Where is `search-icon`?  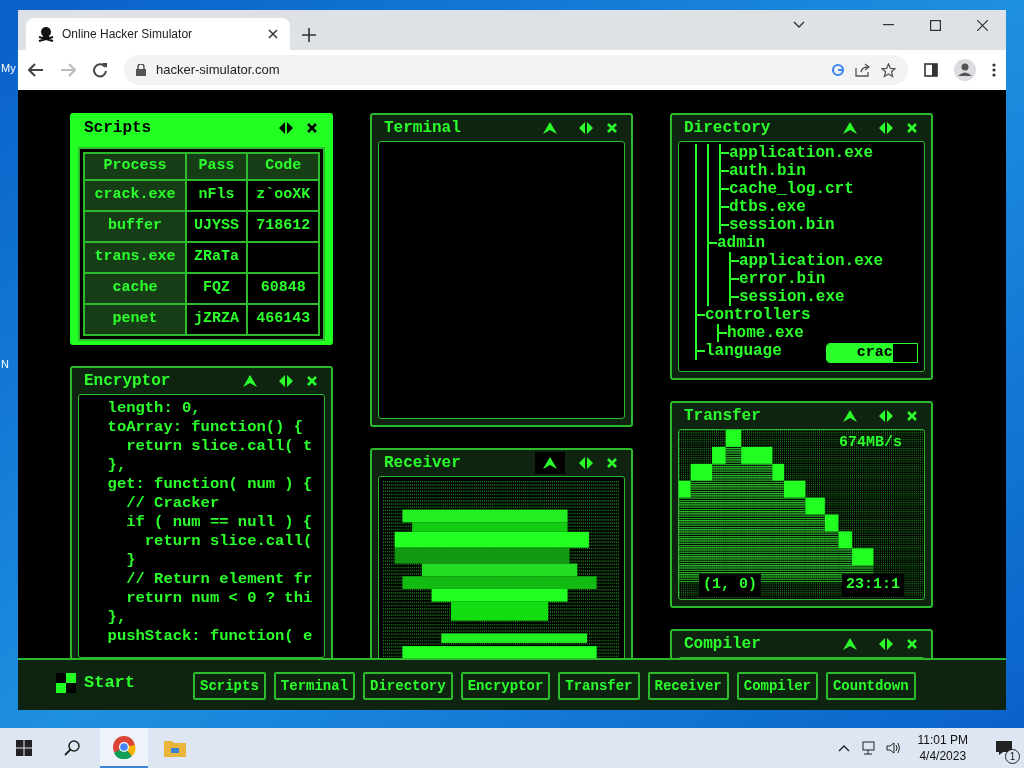
search-icon is located at coordinates (72, 748).